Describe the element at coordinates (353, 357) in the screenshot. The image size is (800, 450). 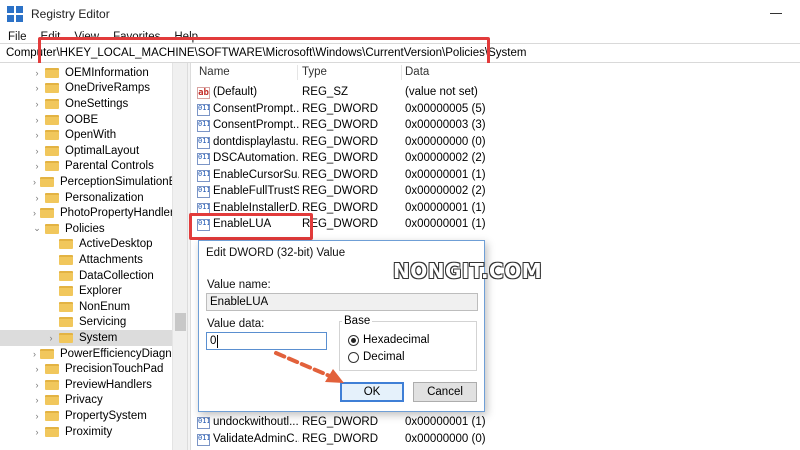
I see `radio-dec-circle` at that location.